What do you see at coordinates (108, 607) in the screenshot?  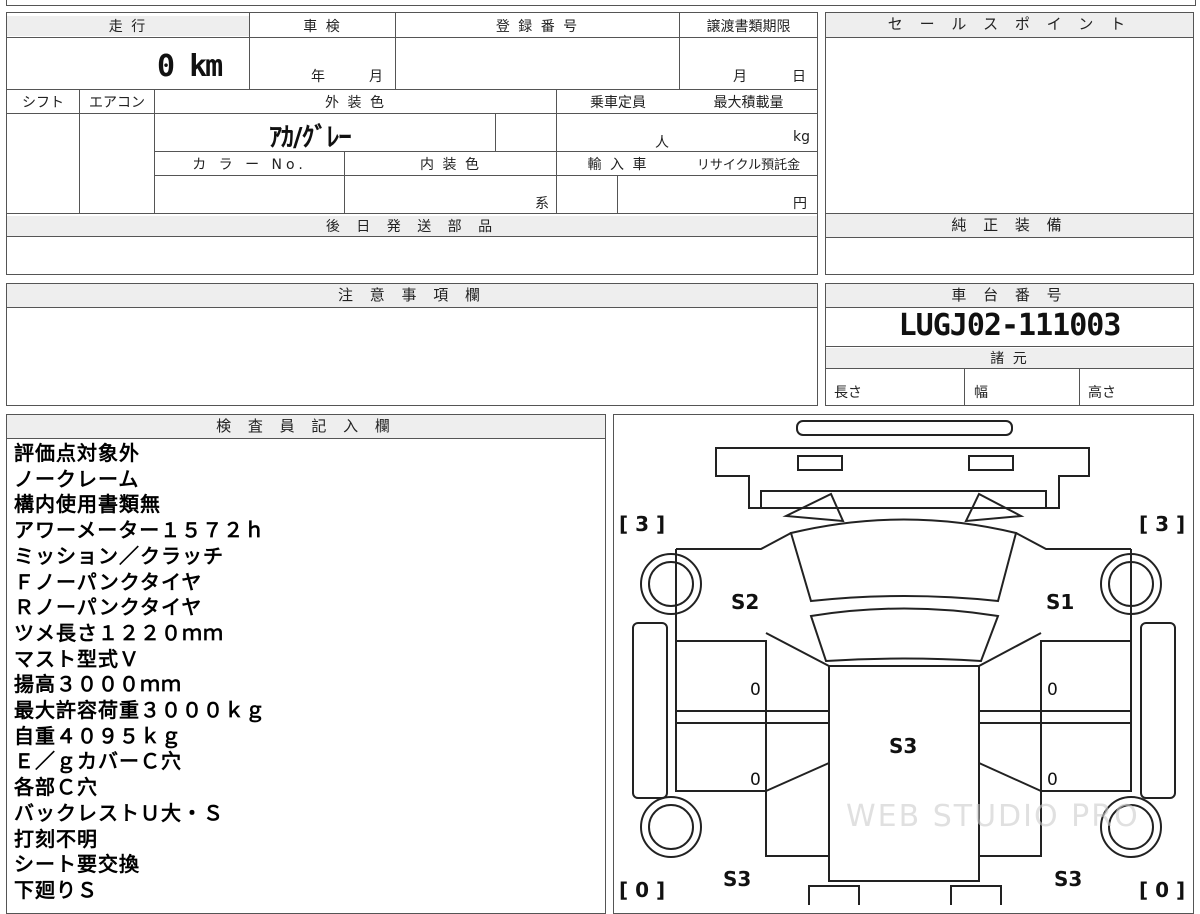 I see `inspector-line: Ｒノーパンクタイヤ` at bounding box center [108, 607].